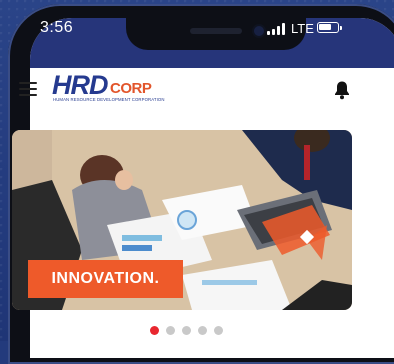  Describe the element at coordinates (131, 88) in the screenshot. I see `logo-suffix: CORP` at that location.